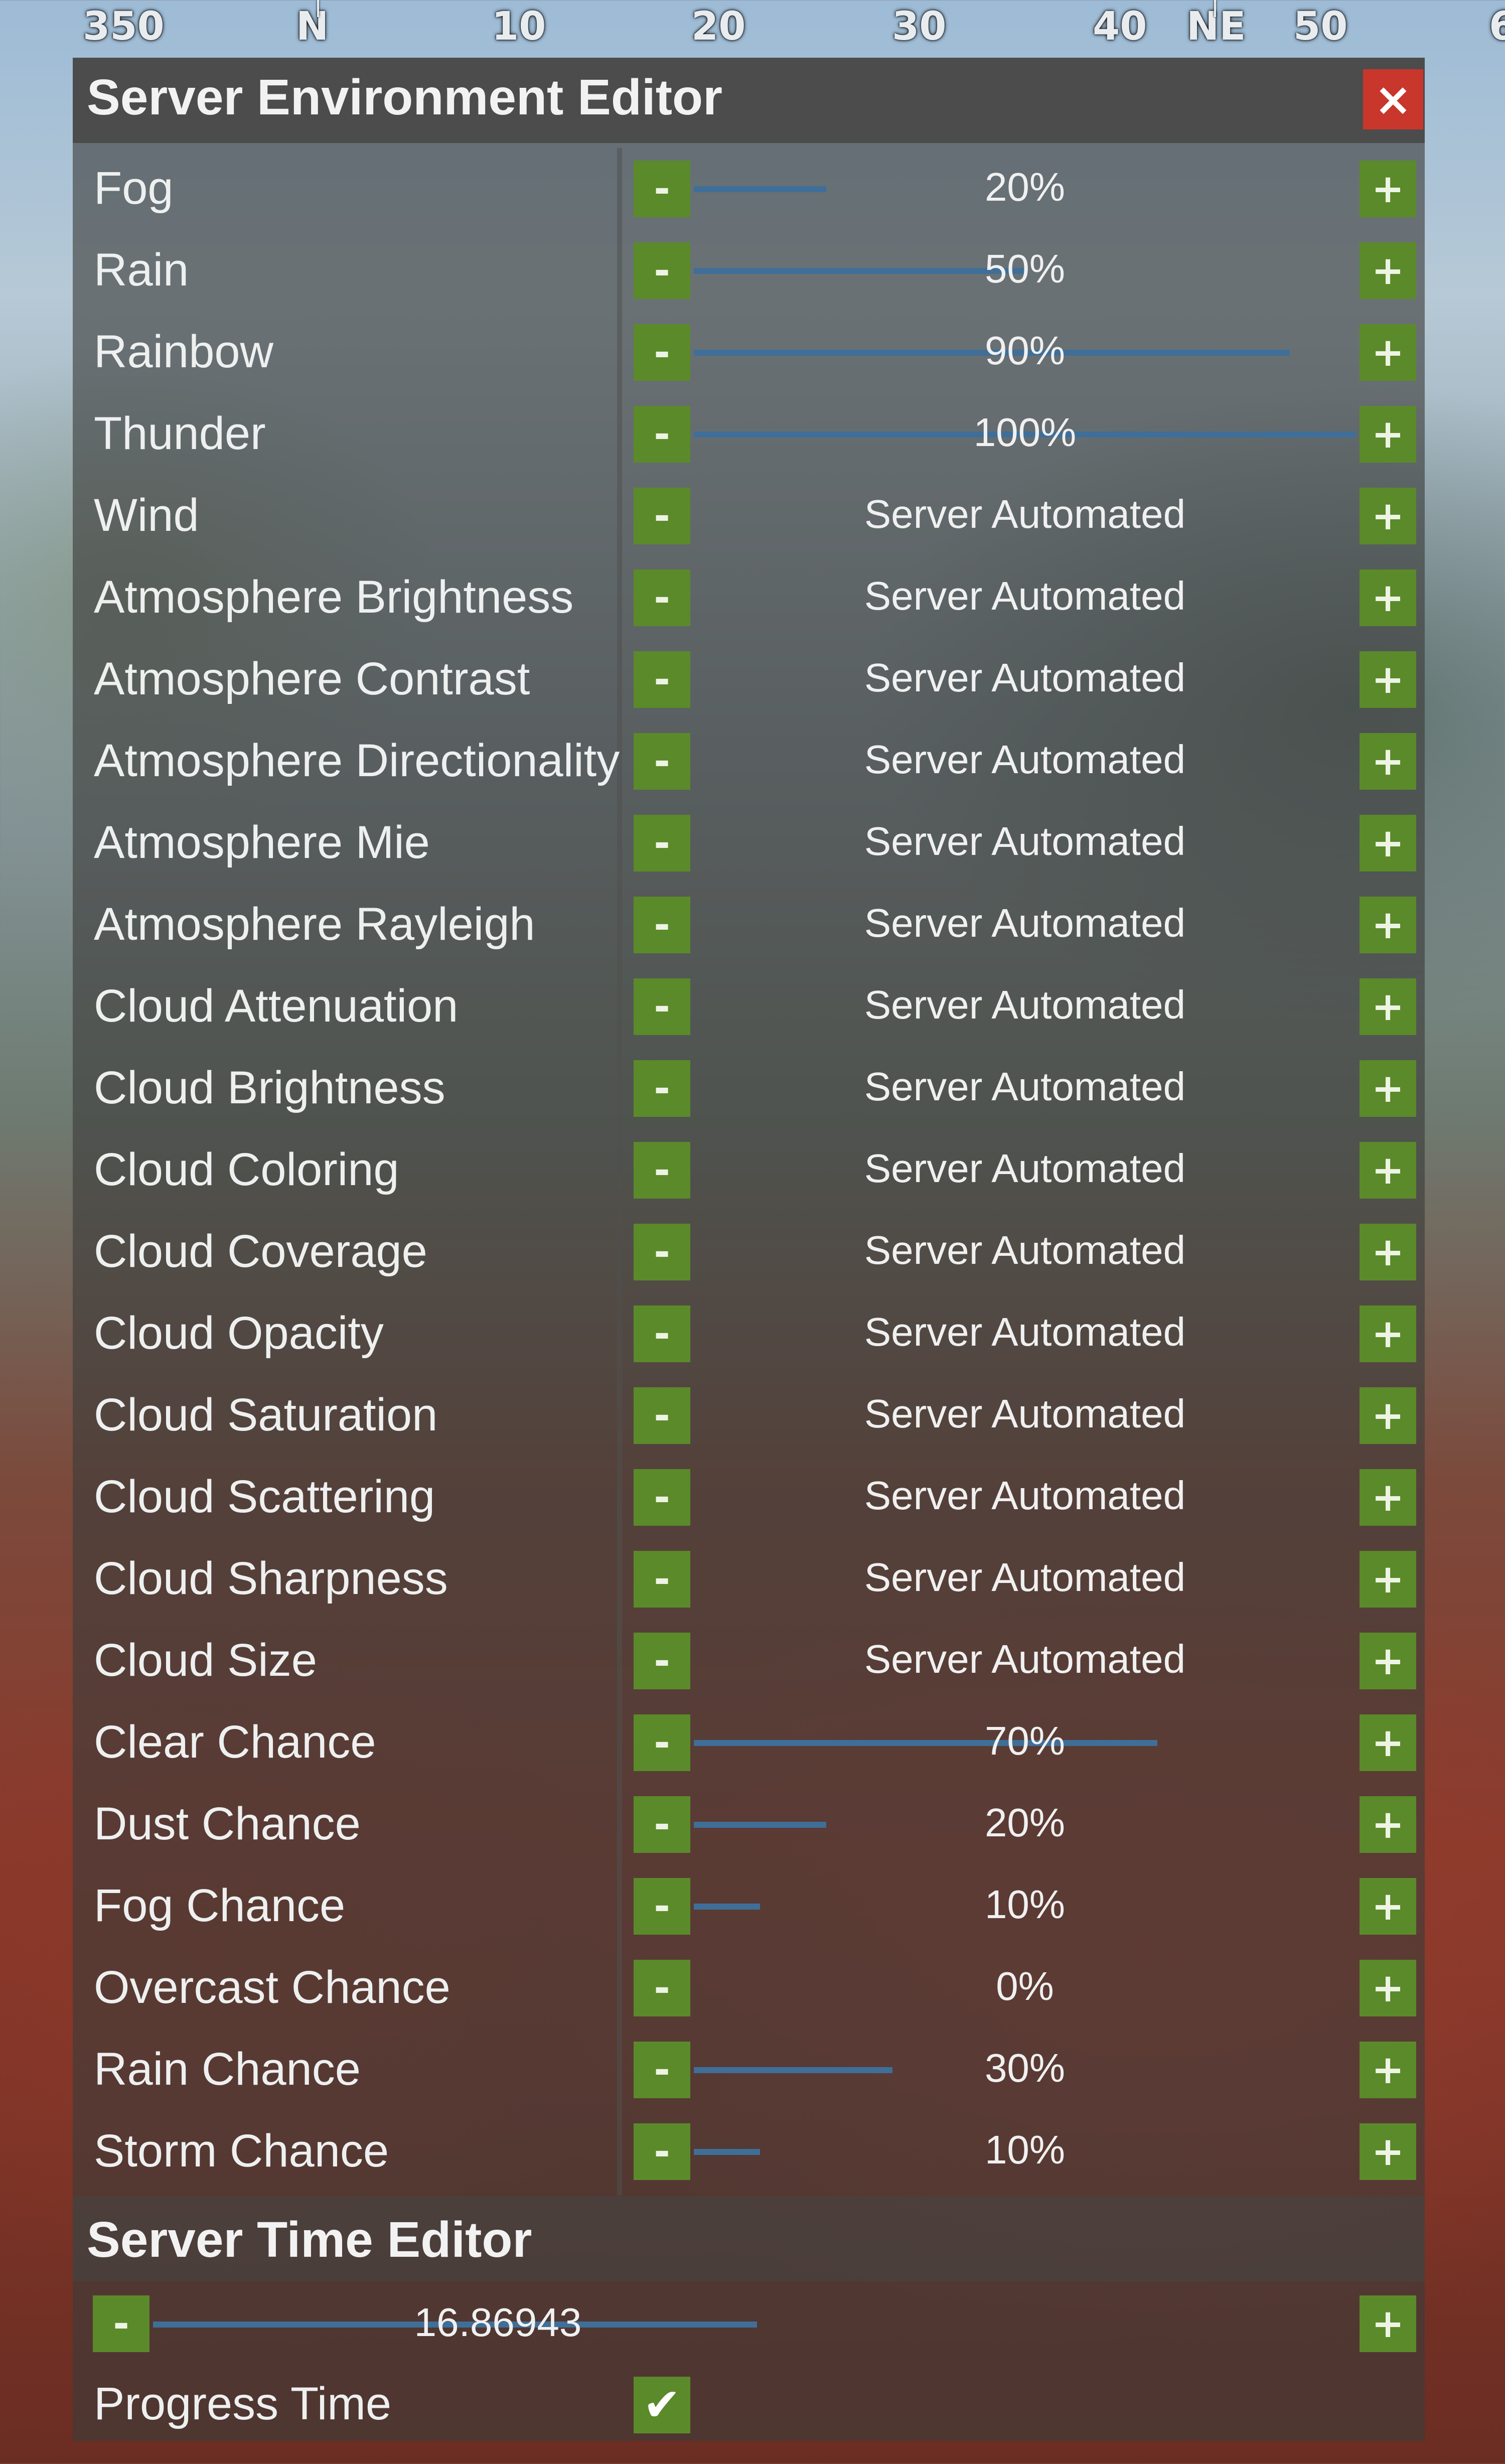  Describe the element at coordinates (266, 1414) in the screenshot. I see `setting-label: Cloud Saturation` at that location.